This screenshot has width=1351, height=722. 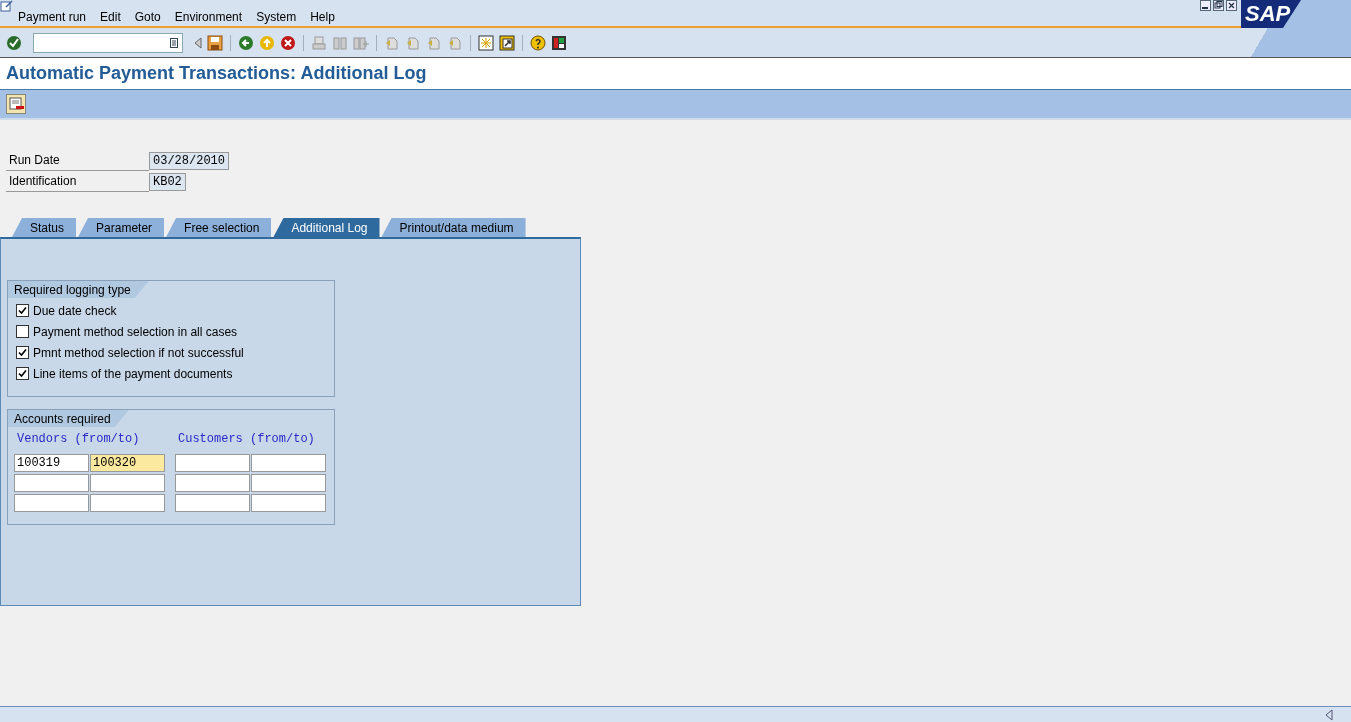 I want to click on document-icon, so click(x=16, y=104).